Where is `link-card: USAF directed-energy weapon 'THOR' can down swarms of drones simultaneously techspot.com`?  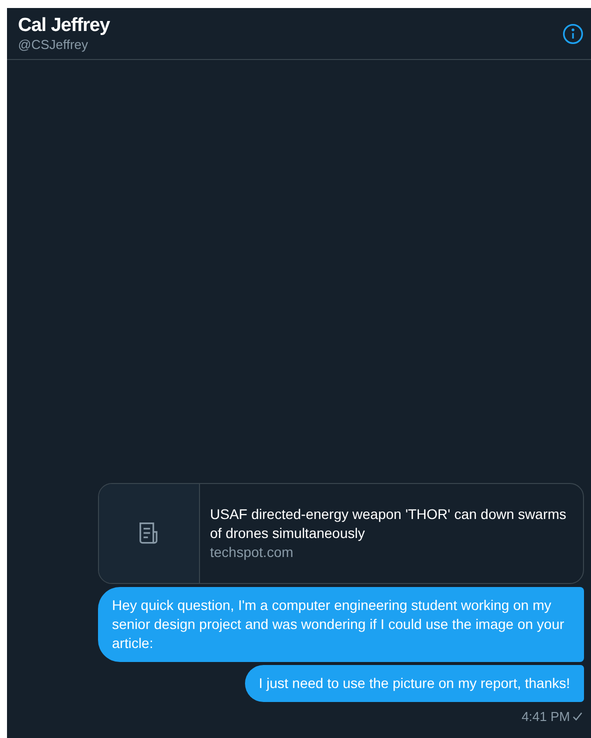 link-card: USAF directed-energy weapon 'THOR' can down swarms of drones simultaneously techspot.com is located at coordinates (341, 533).